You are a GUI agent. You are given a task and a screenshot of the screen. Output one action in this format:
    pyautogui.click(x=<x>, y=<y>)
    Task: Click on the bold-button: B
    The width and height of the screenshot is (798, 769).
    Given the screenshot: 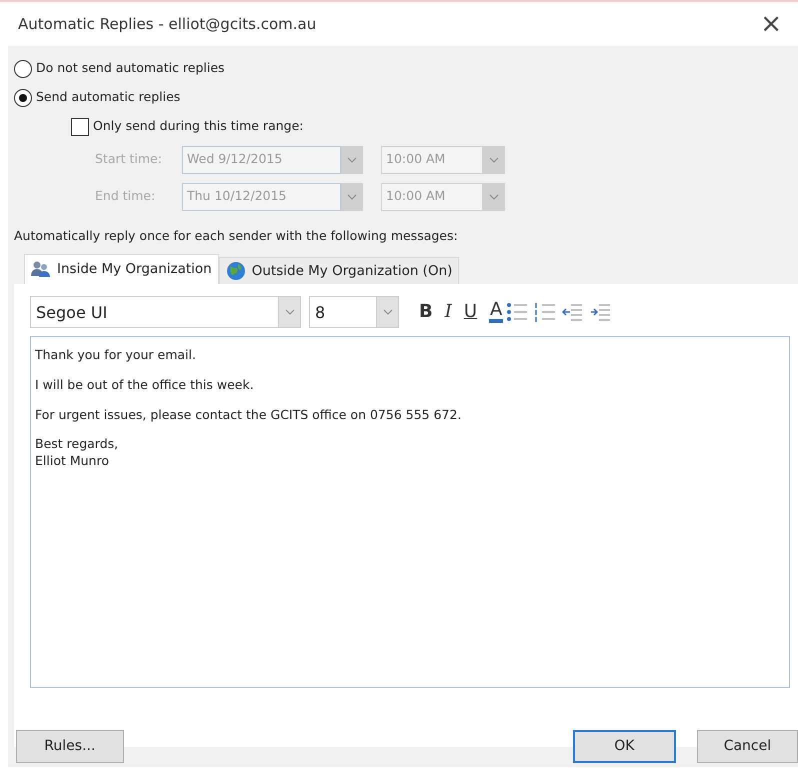 What is the action you would take?
    pyautogui.click(x=426, y=311)
    